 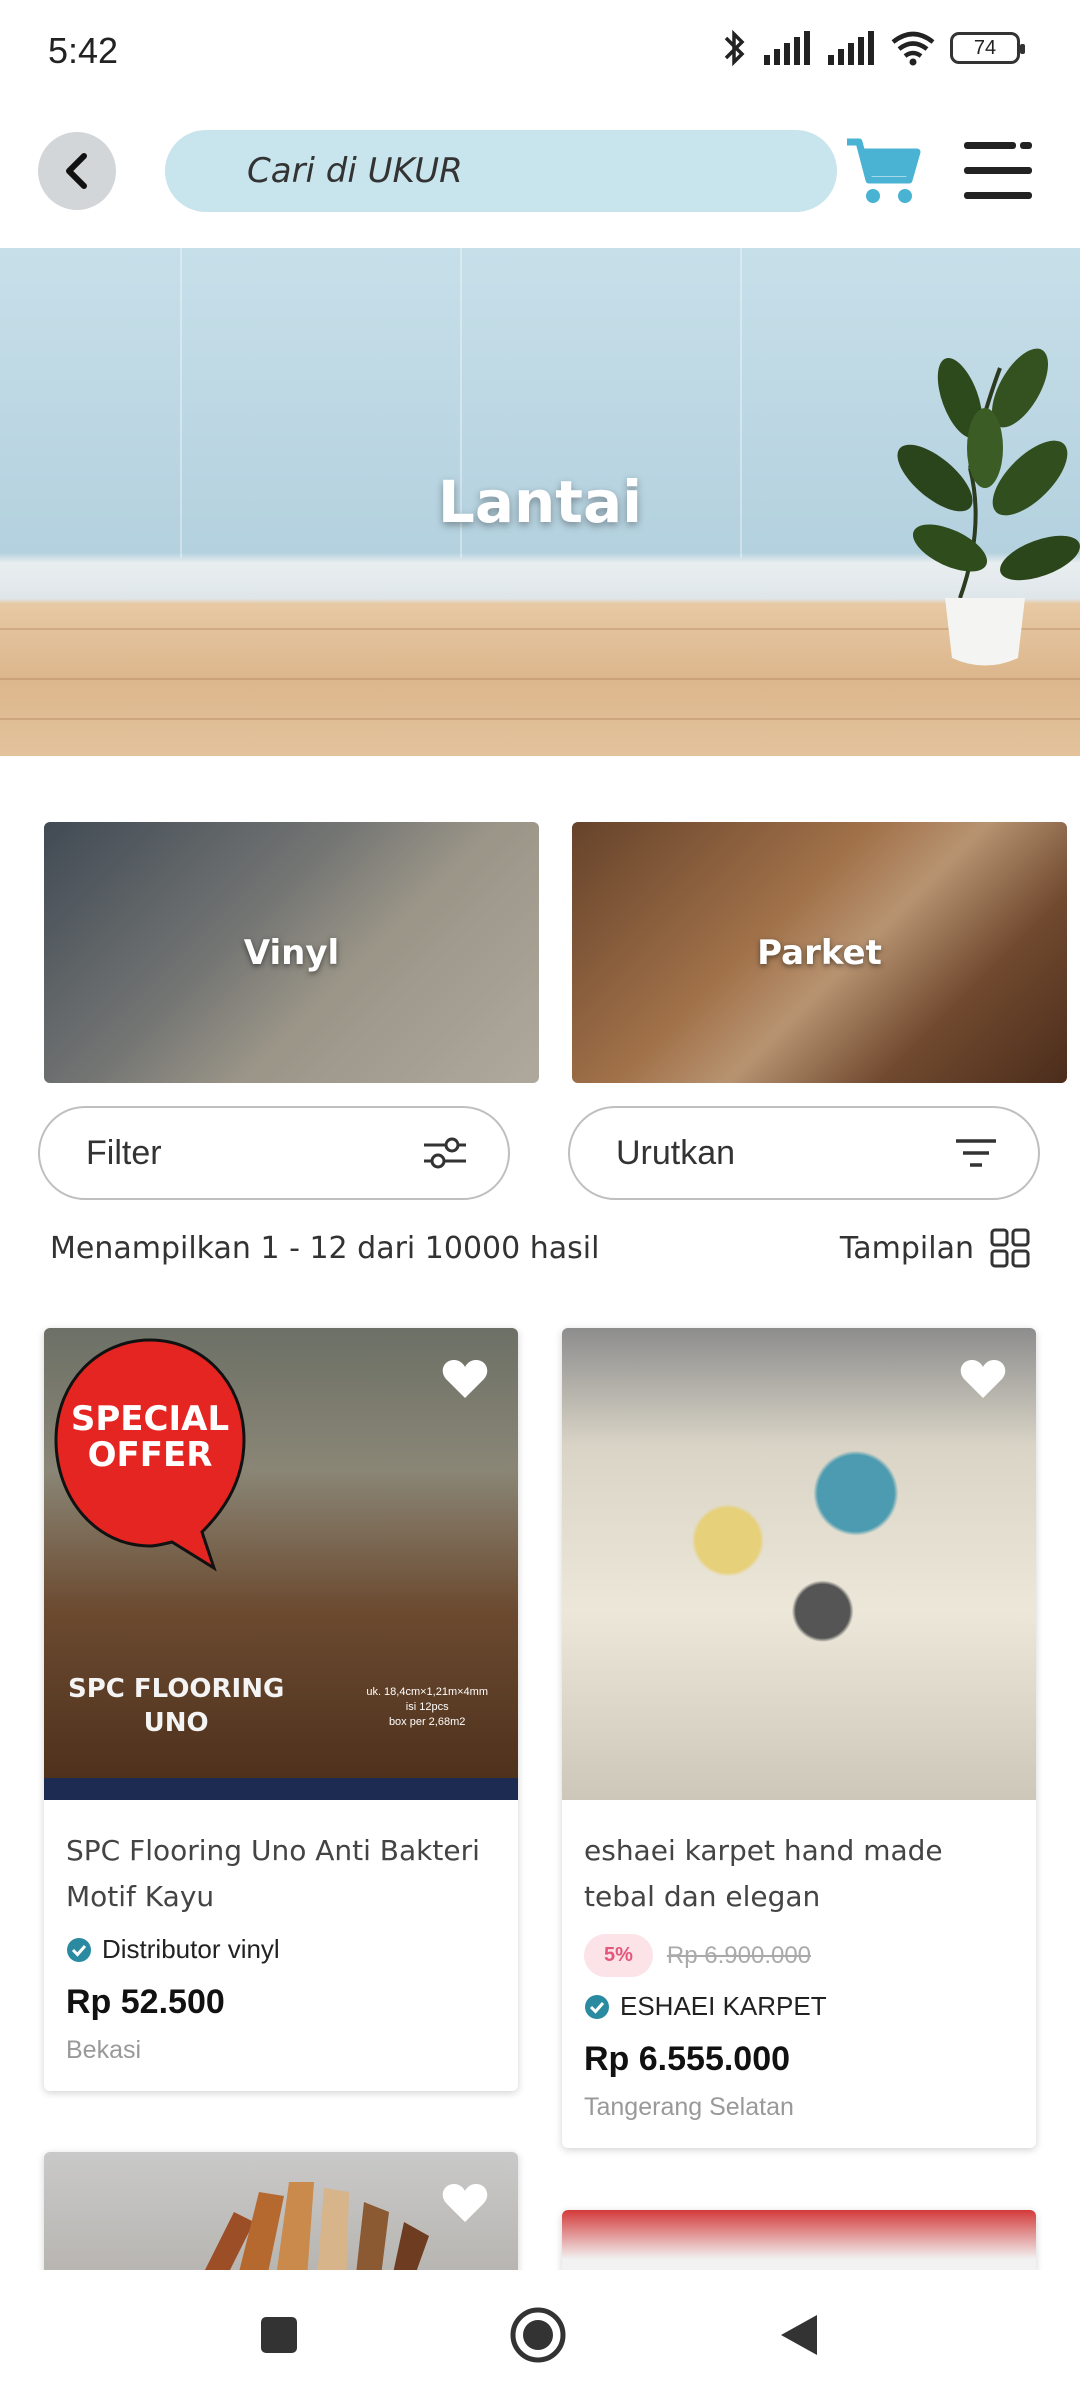 I want to click on product-image, so click(x=799, y=1564).